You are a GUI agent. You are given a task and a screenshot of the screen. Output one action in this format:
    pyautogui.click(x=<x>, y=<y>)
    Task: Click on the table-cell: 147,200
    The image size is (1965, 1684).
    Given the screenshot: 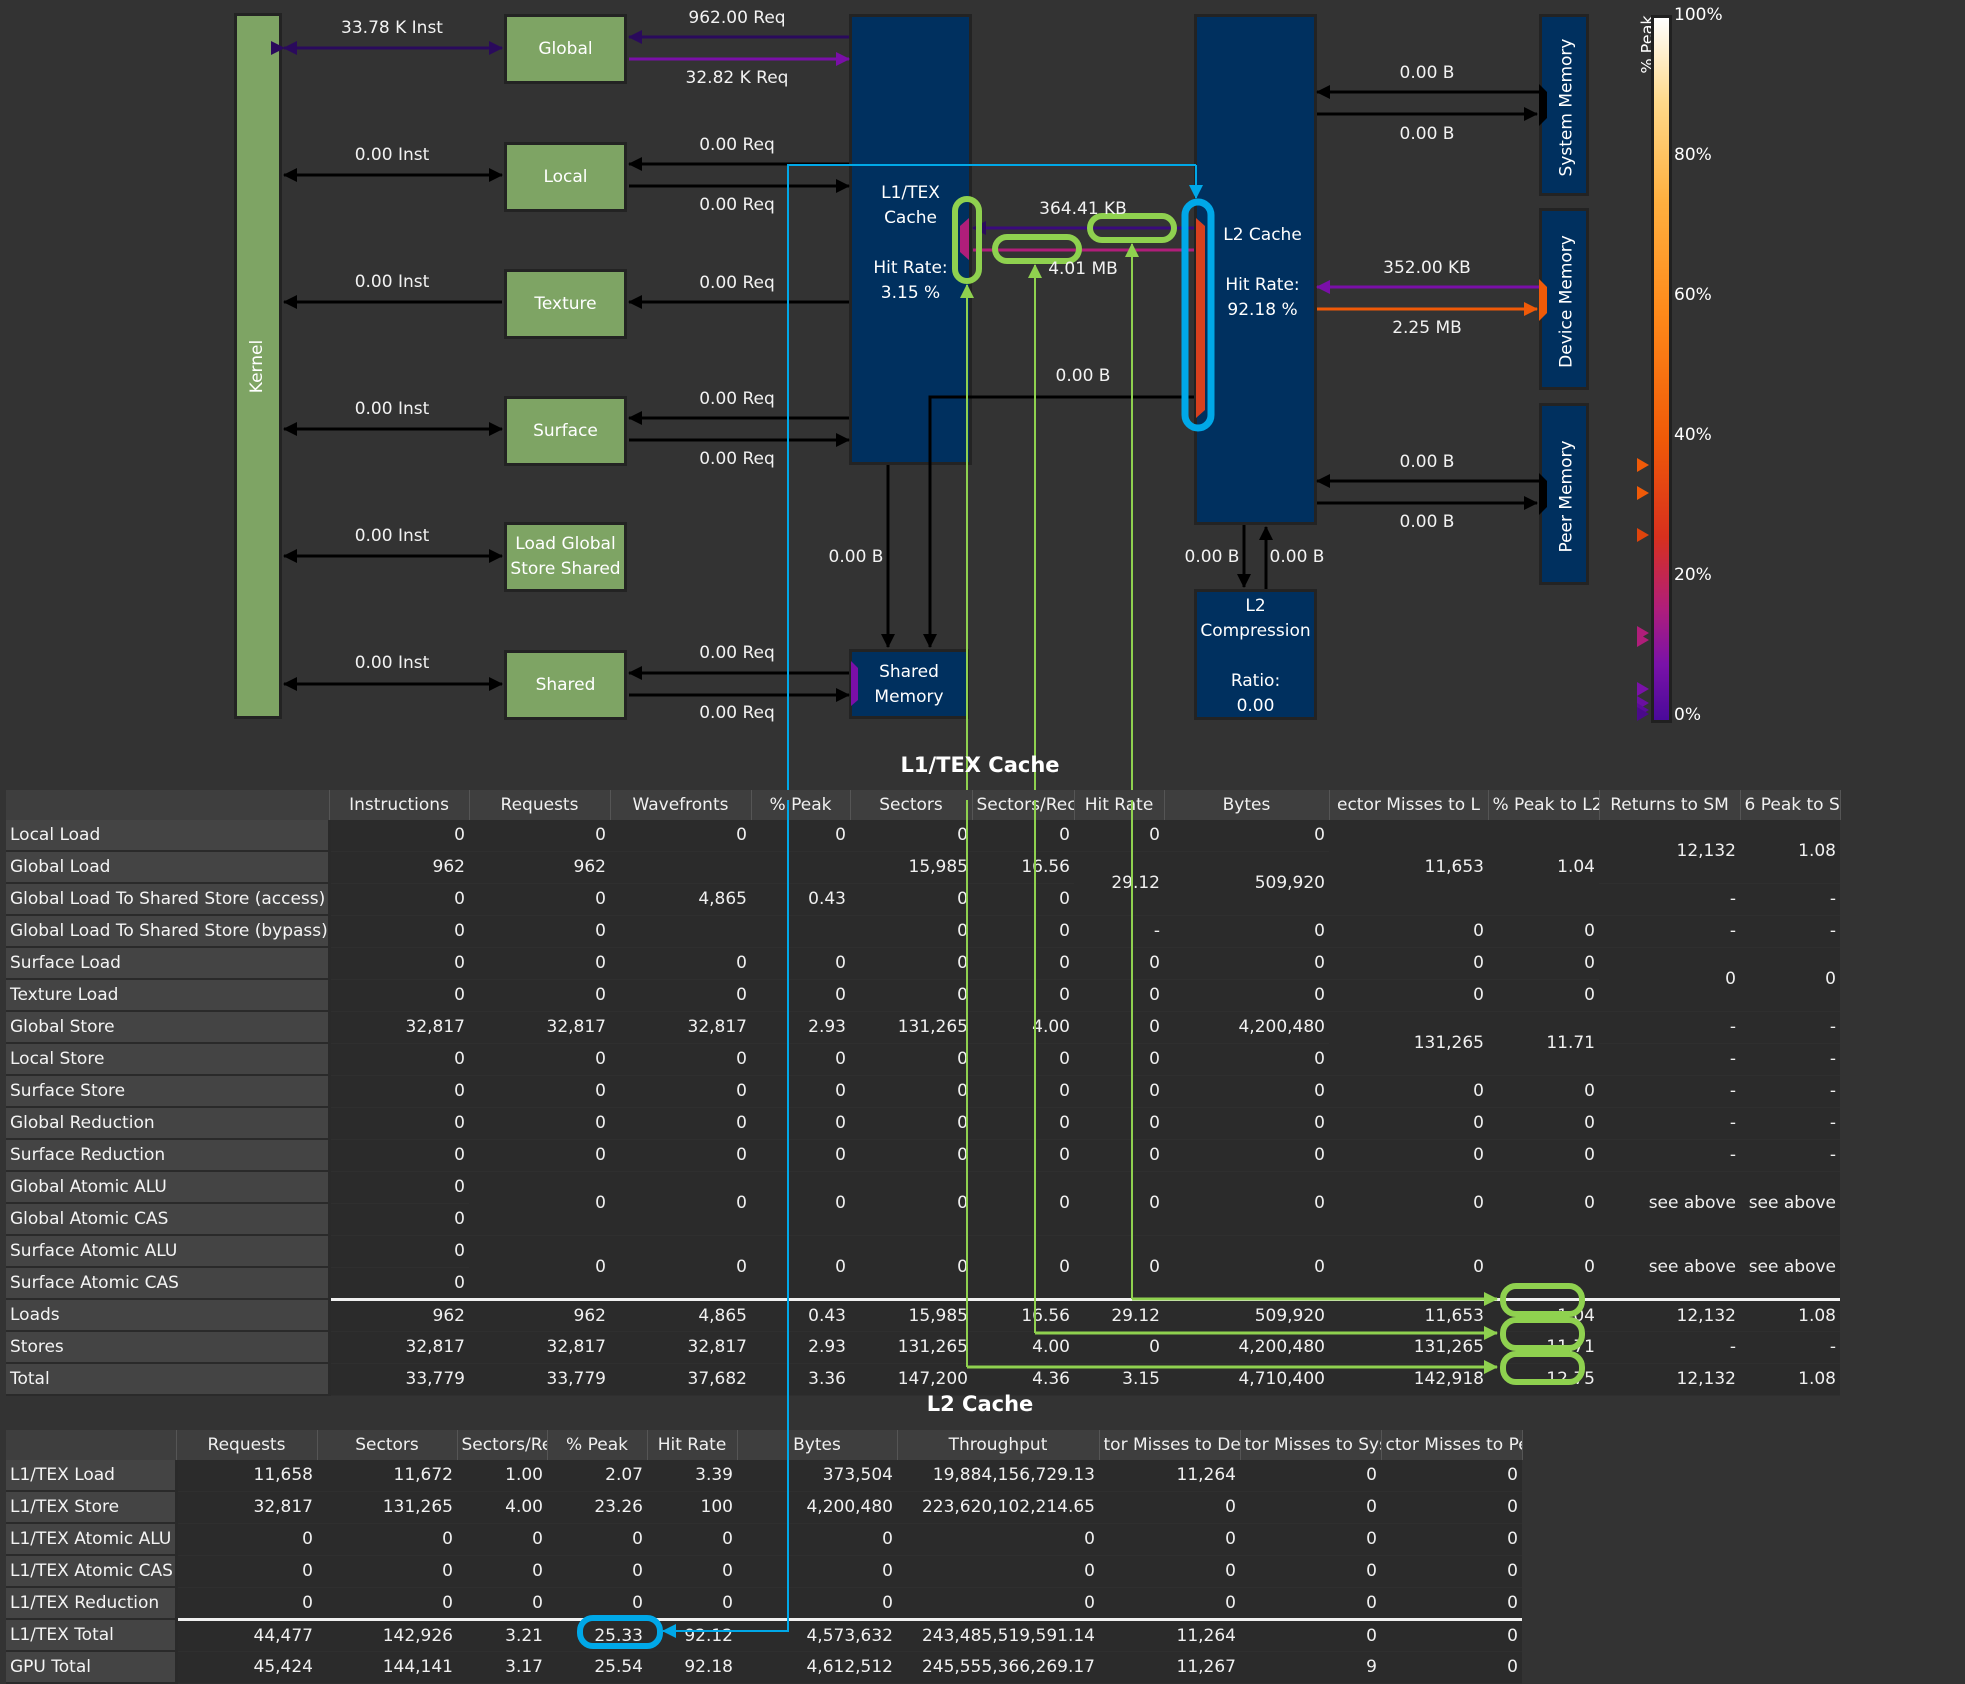 What is the action you would take?
    pyautogui.click(x=911, y=1379)
    